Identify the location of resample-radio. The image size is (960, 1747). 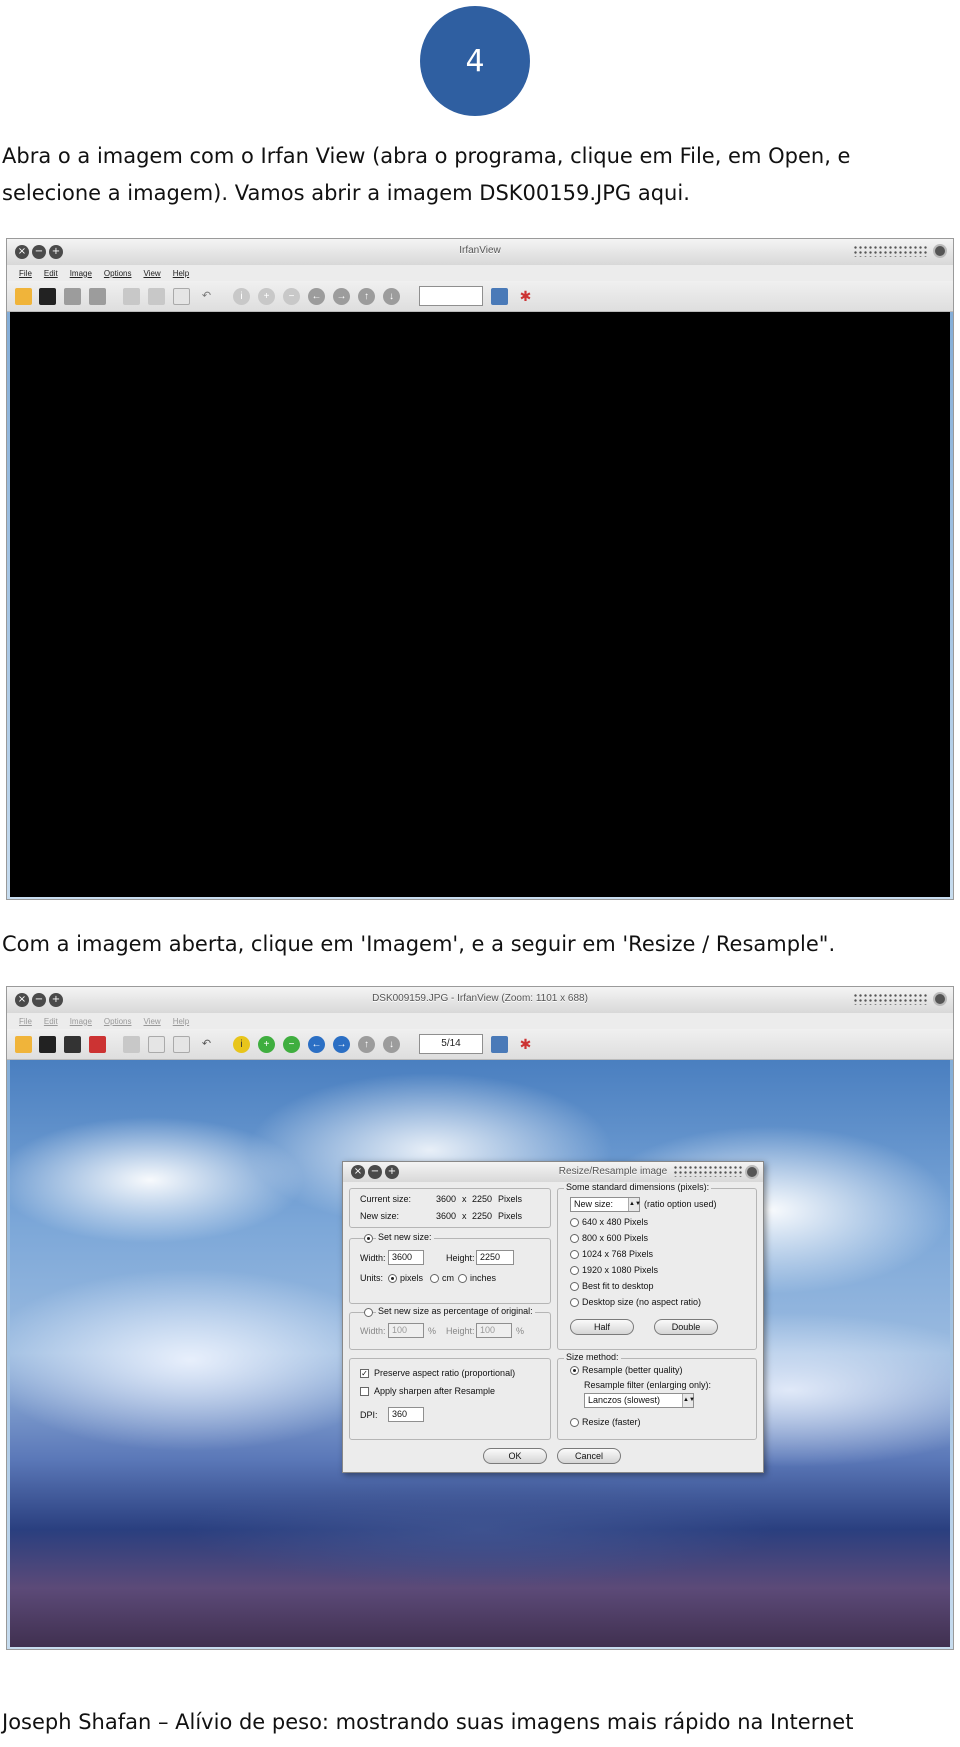
(574, 1370).